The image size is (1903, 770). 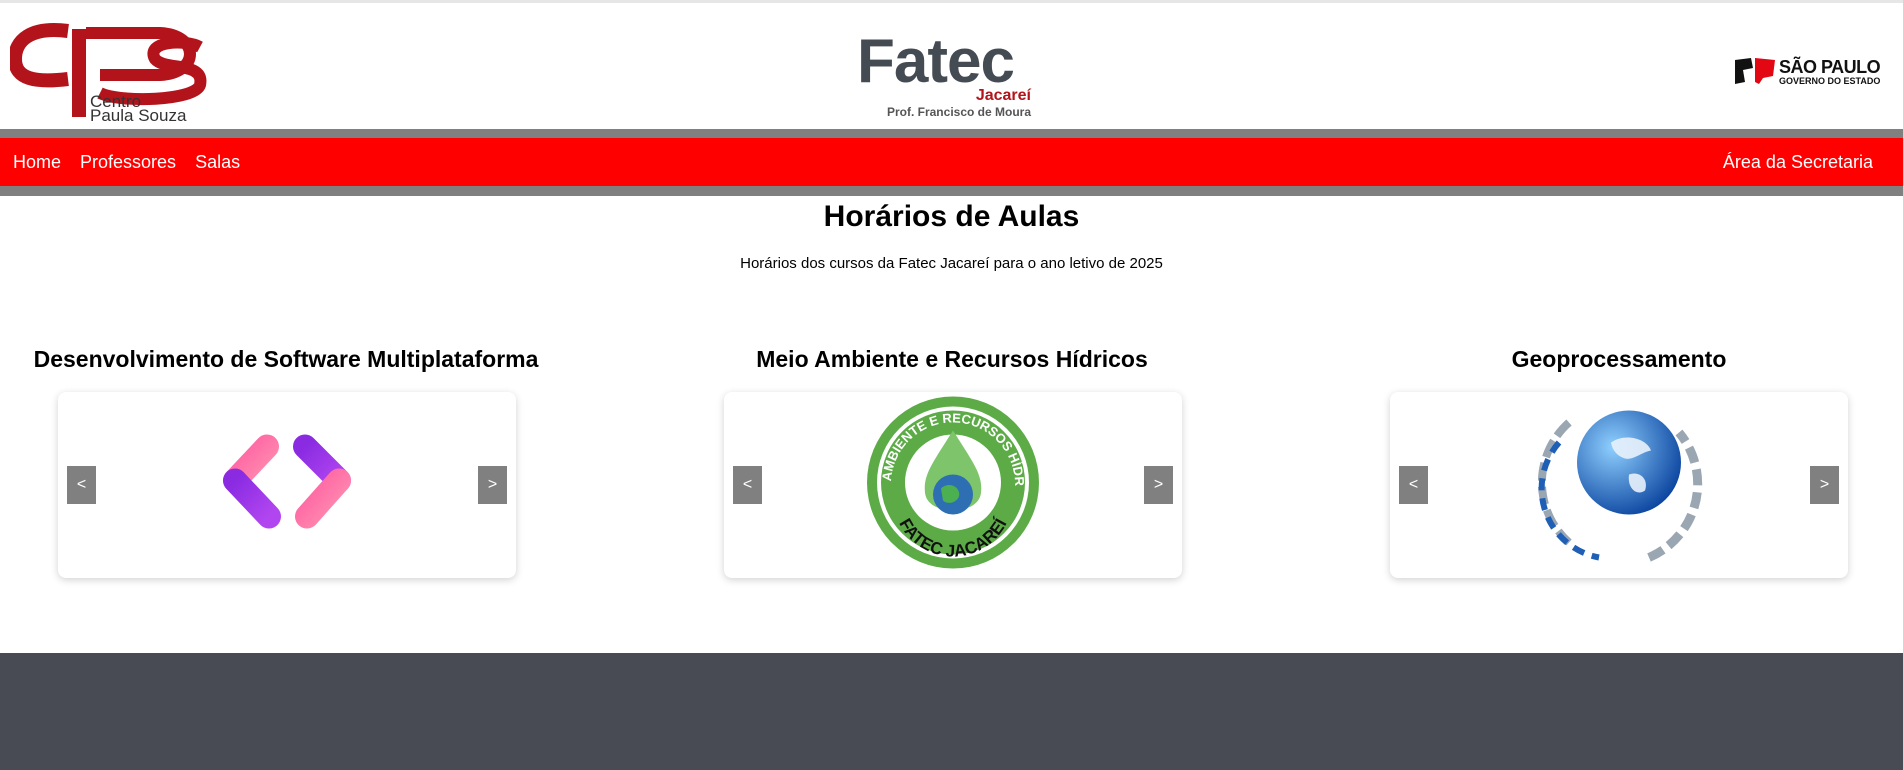 What do you see at coordinates (1619, 359) in the screenshot?
I see `course-title-geoprocessamento: Geoprocessamento` at bounding box center [1619, 359].